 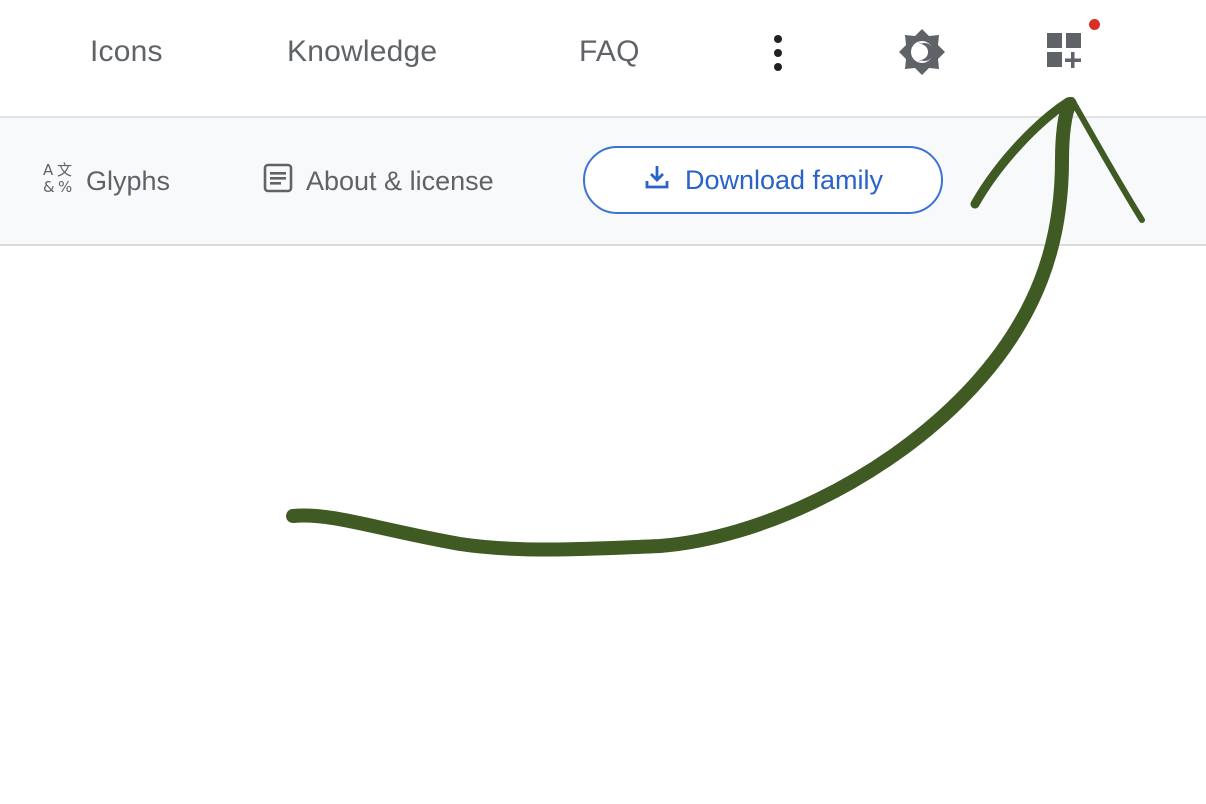 I want to click on tab-about-license: About & license, so click(x=378, y=181).